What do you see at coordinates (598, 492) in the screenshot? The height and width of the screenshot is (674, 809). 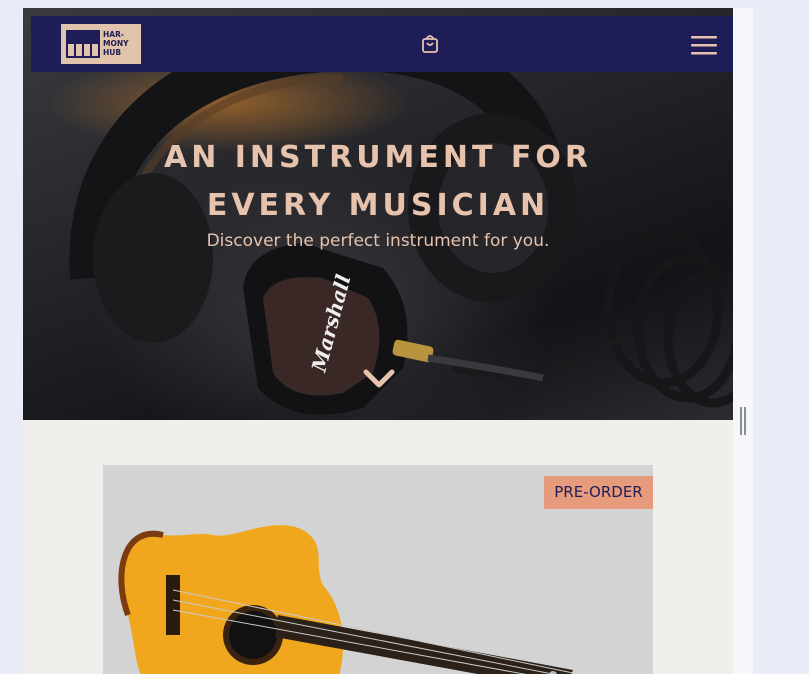 I see `pre-order-badge: PRE-ORDER` at bounding box center [598, 492].